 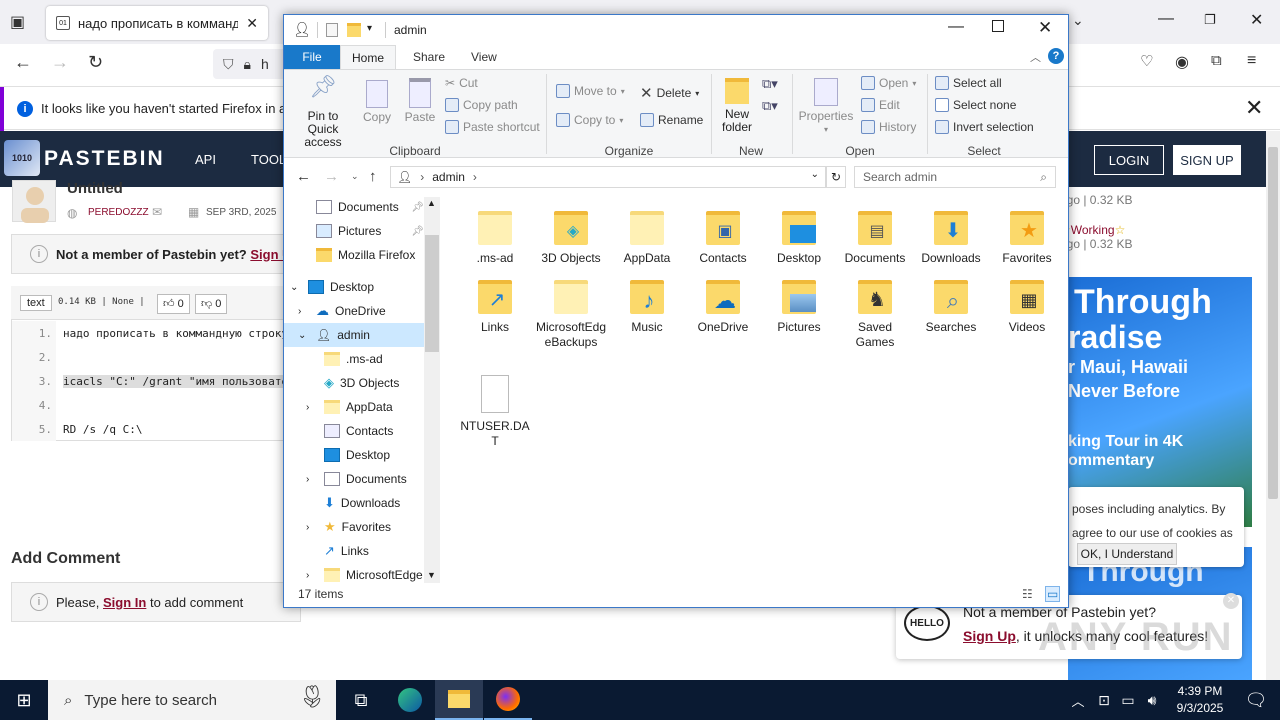 I want to click on file-item: ▤ Documents, so click(x=875, y=236).